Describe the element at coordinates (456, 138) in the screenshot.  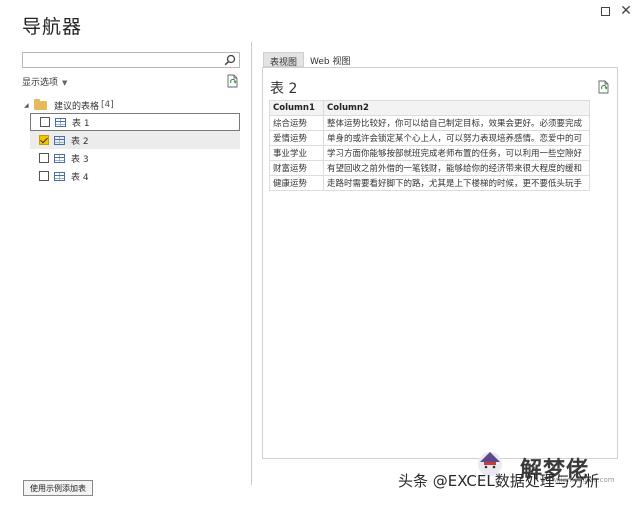
I see `table-cell: 单身的或许会锁定某个心上人，可以努力表现培养感情。恋爱中的可` at that location.